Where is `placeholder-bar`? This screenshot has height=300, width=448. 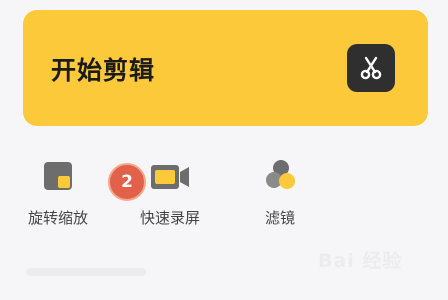
placeholder-bar is located at coordinates (86, 272).